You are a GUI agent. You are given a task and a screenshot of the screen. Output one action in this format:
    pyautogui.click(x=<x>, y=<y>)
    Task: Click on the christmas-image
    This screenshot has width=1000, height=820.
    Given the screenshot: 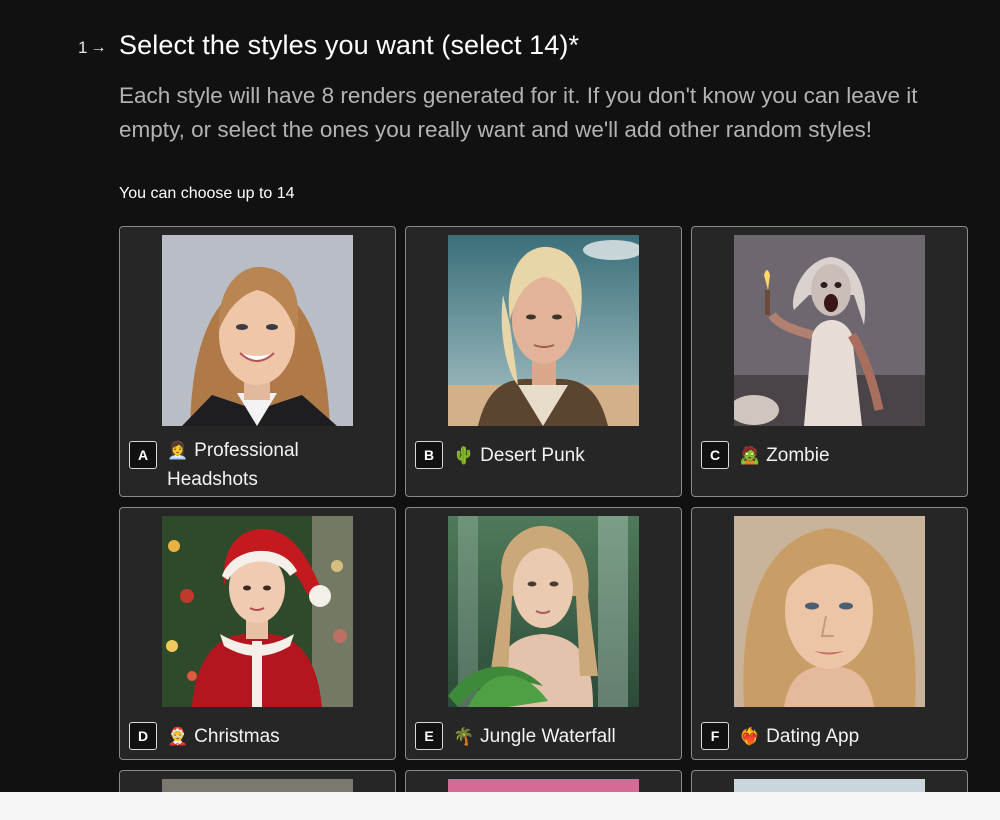 What is the action you would take?
    pyautogui.click(x=257, y=611)
    